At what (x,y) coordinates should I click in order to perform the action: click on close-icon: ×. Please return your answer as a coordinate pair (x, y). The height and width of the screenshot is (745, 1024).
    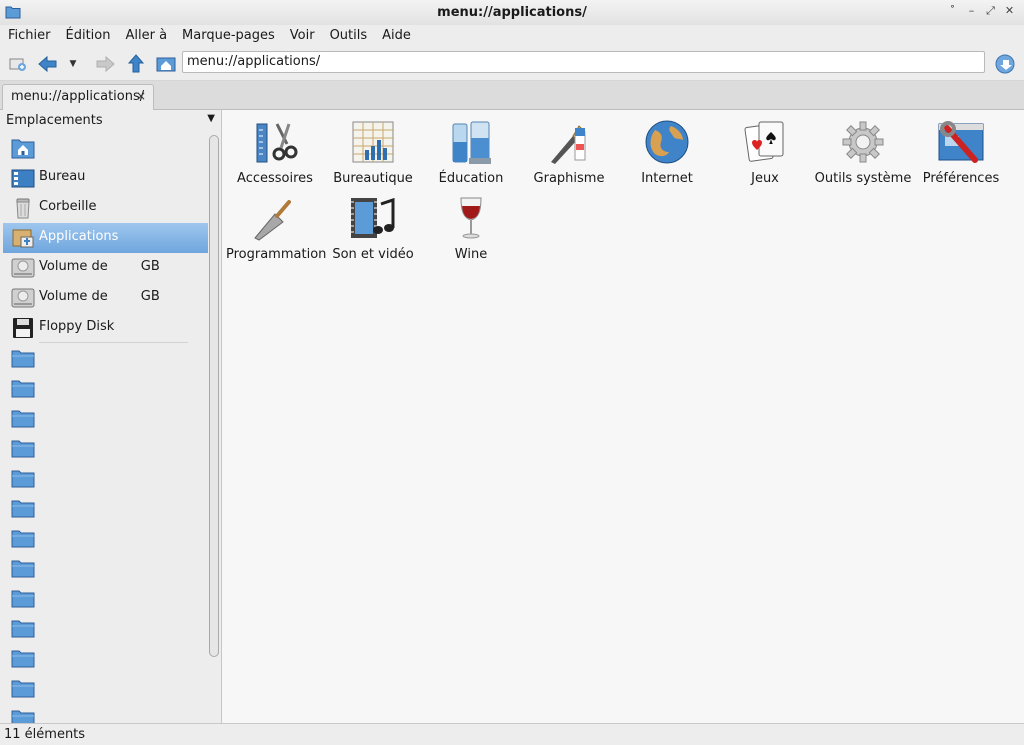
    Looking at the image, I should click on (141, 96).